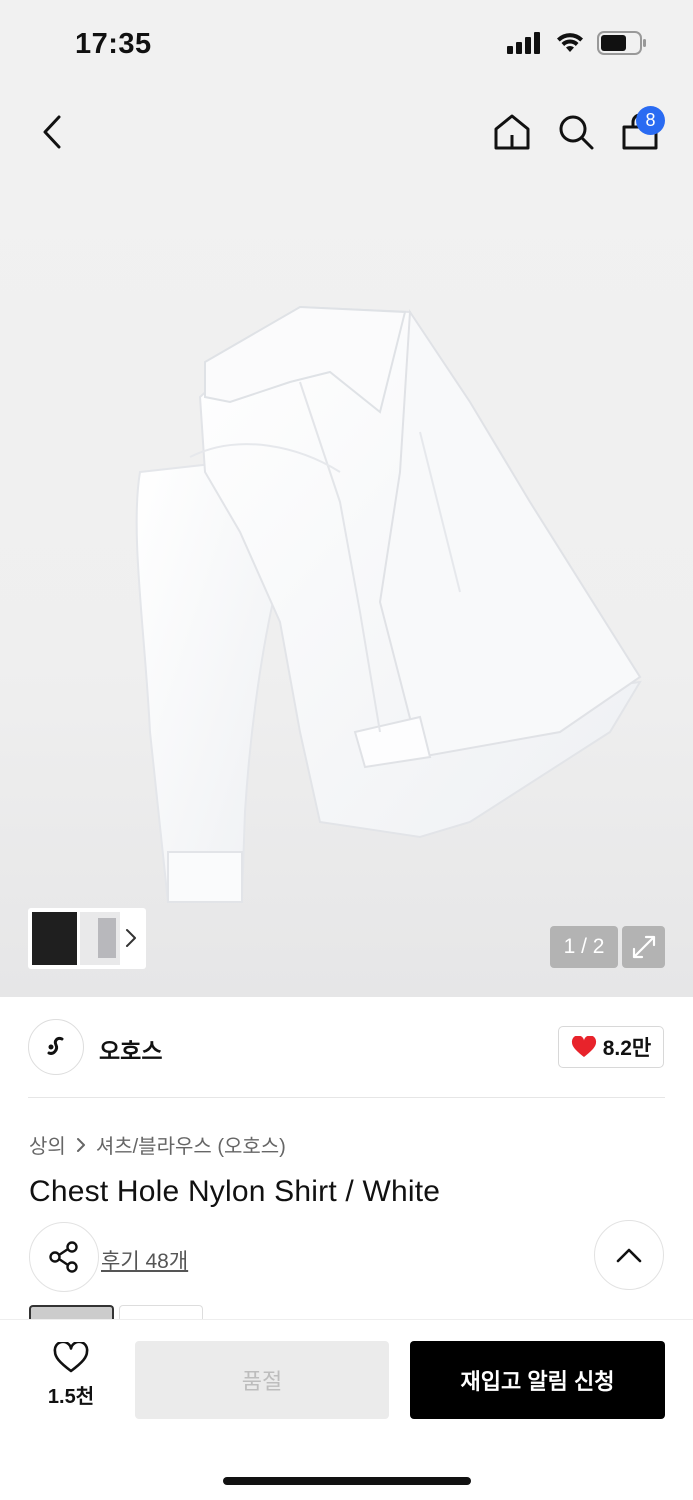 This screenshot has width=693, height=1500. Describe the element at coordinates (107, 938) in the screenshot. I see `thumbnail-shirt-detail` at that location.